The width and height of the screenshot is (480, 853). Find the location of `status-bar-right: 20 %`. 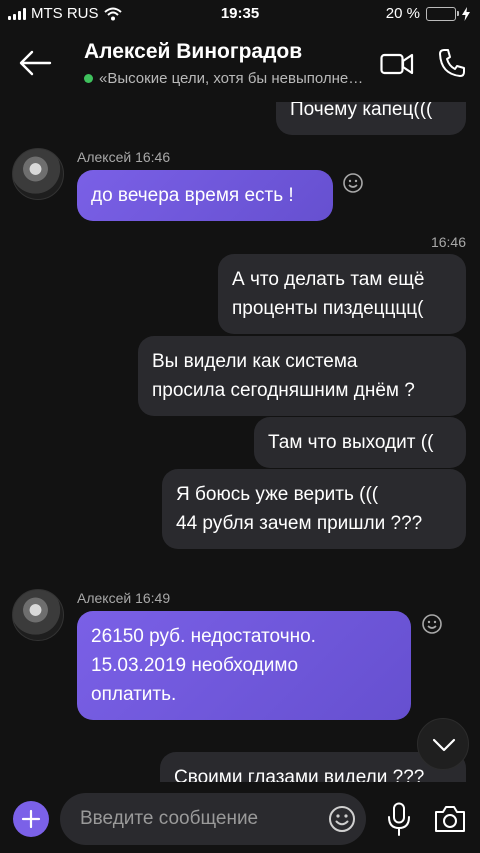

status-bar-right: 20 % is located at coordinates (428, 13).